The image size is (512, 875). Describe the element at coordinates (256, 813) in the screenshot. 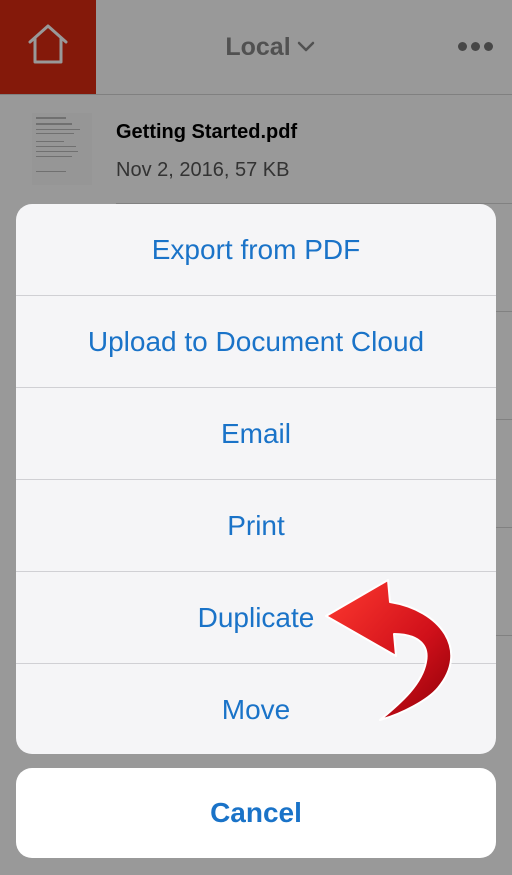

I see `cancel-button: Cancel` at that location.